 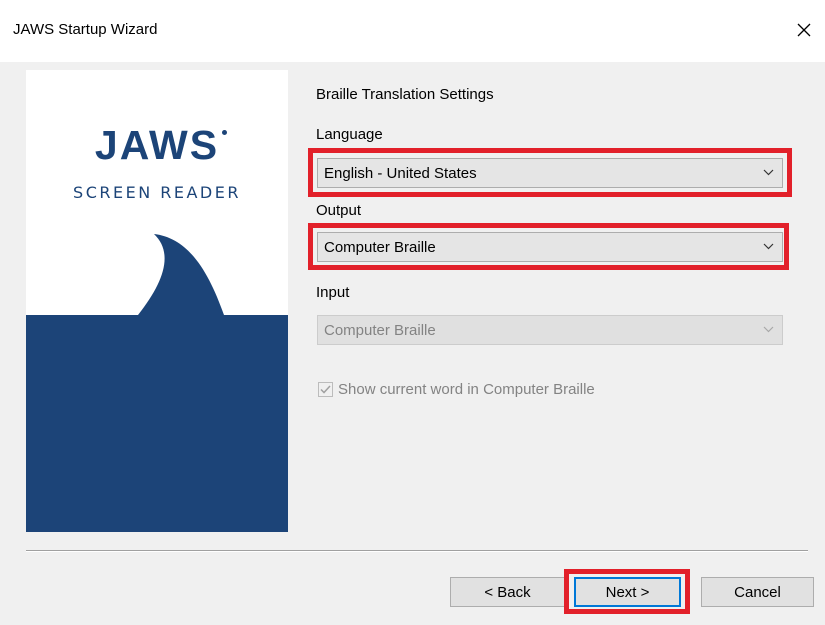 I want to click on close-icon, so click(x=804, y=30).